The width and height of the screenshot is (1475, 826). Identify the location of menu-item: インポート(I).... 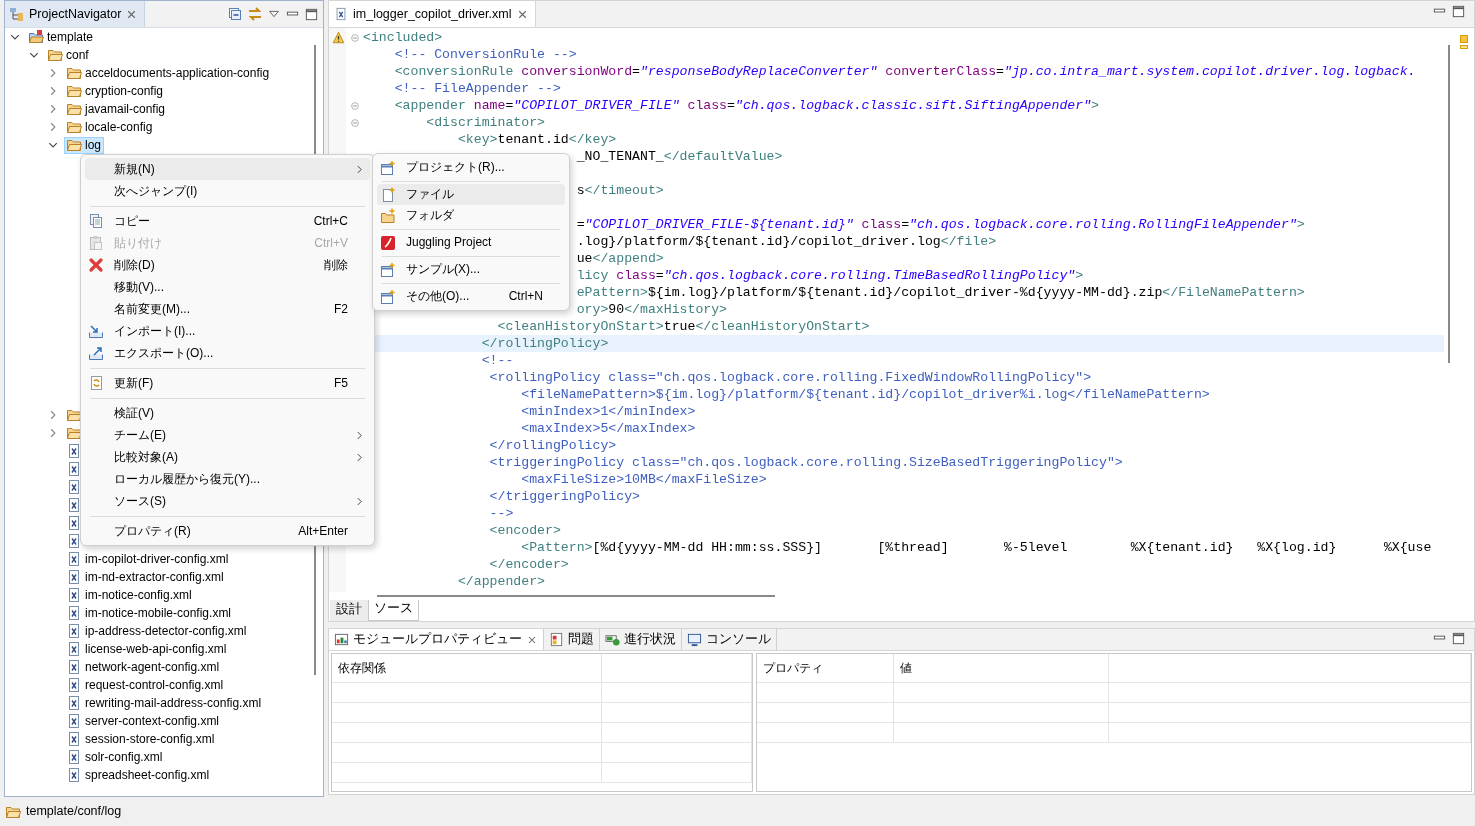
(227, 331).